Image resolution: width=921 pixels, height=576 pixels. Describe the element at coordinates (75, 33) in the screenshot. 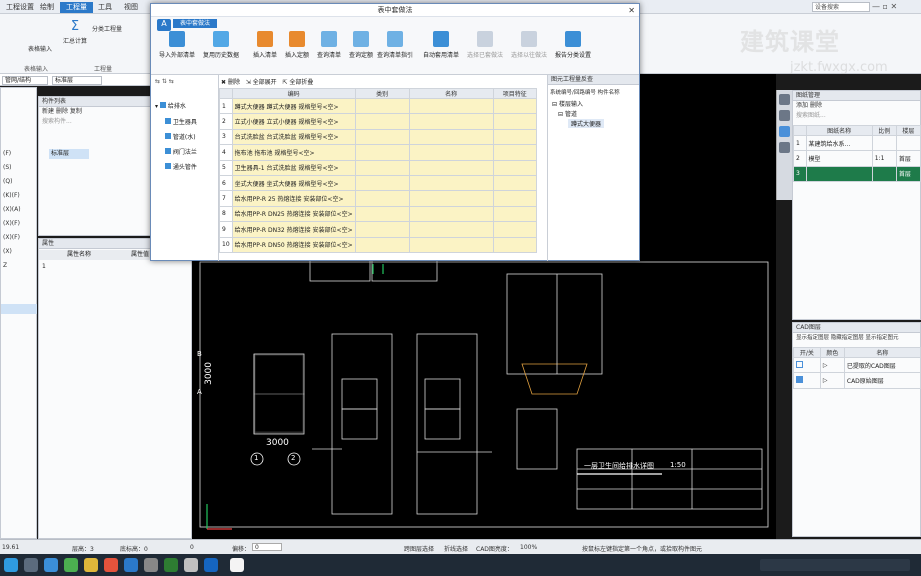

I see `summary-calc-button: Σ 汇总计算` at that location.